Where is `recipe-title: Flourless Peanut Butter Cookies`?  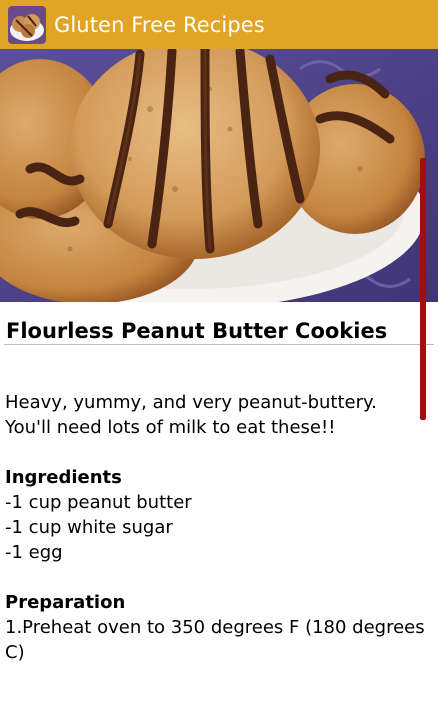
recipe-title: Flourless Peanut Butter Cookies is located at coordinates (197, 331).